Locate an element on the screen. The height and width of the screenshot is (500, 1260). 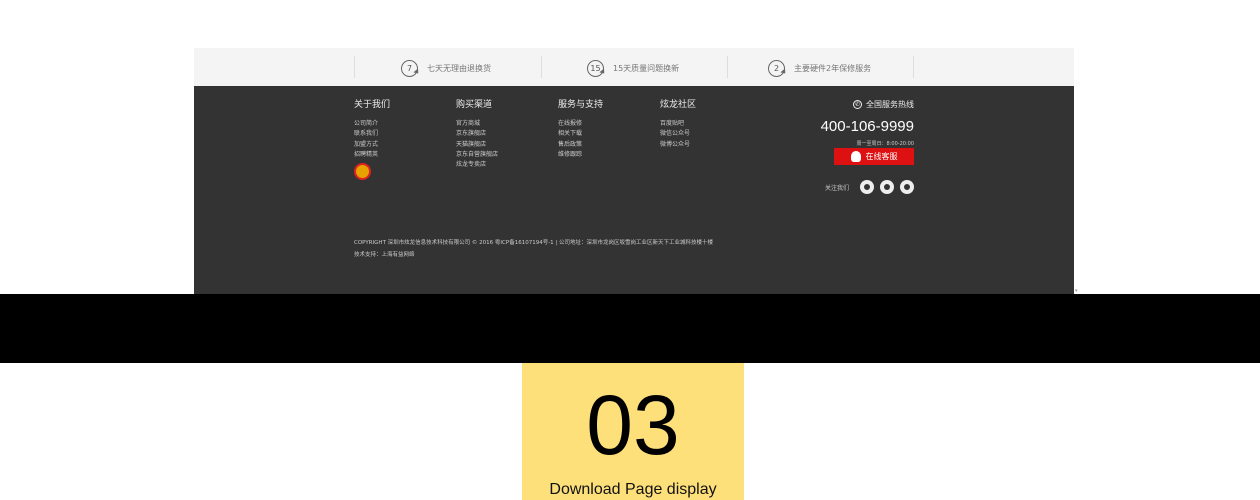
footer-link: 京东旗舰店 is located at coordinates (477, 134).